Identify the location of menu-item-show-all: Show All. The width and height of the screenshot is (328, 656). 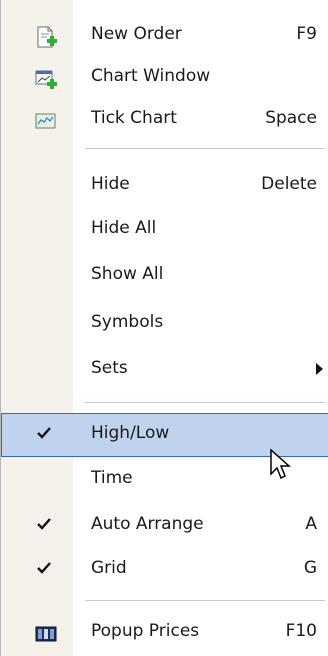
(164, 276).